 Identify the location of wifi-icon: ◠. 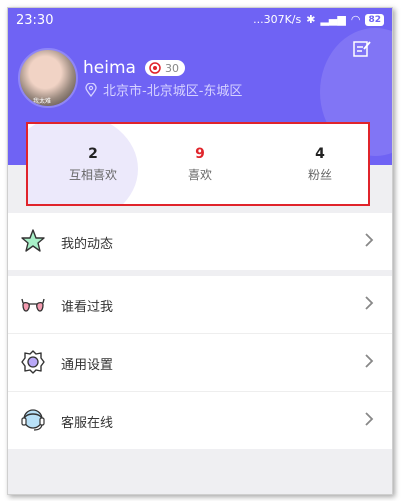
(355, 19).